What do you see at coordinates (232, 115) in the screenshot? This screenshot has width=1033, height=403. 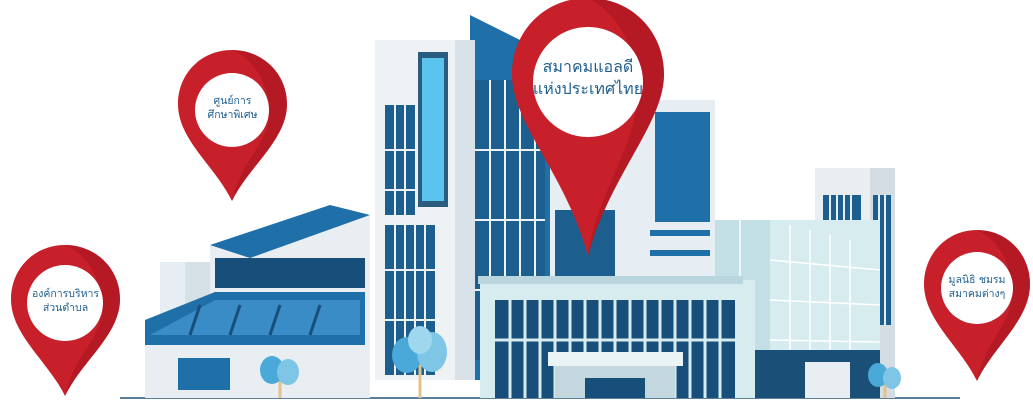 I see `pin-special-education-line-2: ศึกษาพิเศษ` at bounding box center [232, 115].